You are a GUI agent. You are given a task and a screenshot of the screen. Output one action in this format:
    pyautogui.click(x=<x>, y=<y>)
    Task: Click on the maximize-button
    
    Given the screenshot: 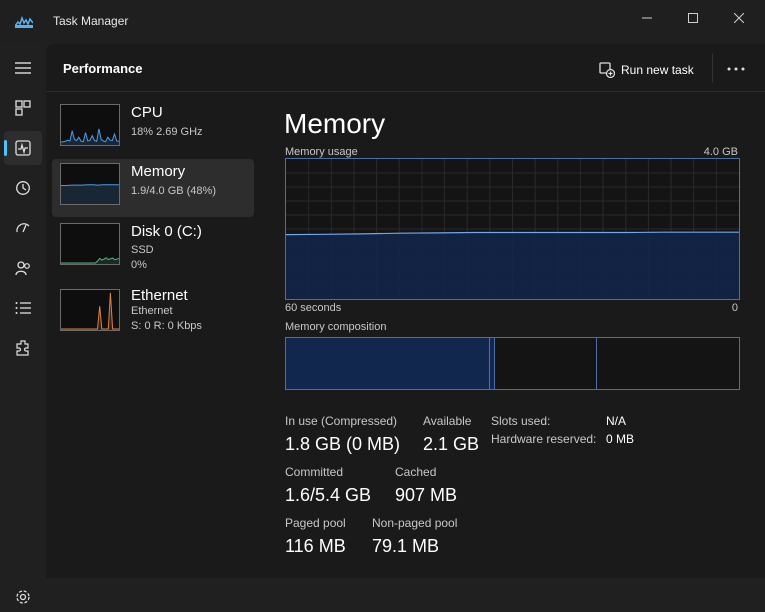 What is the action you would take?
    pyautogui.click(x=693, y=18)
    